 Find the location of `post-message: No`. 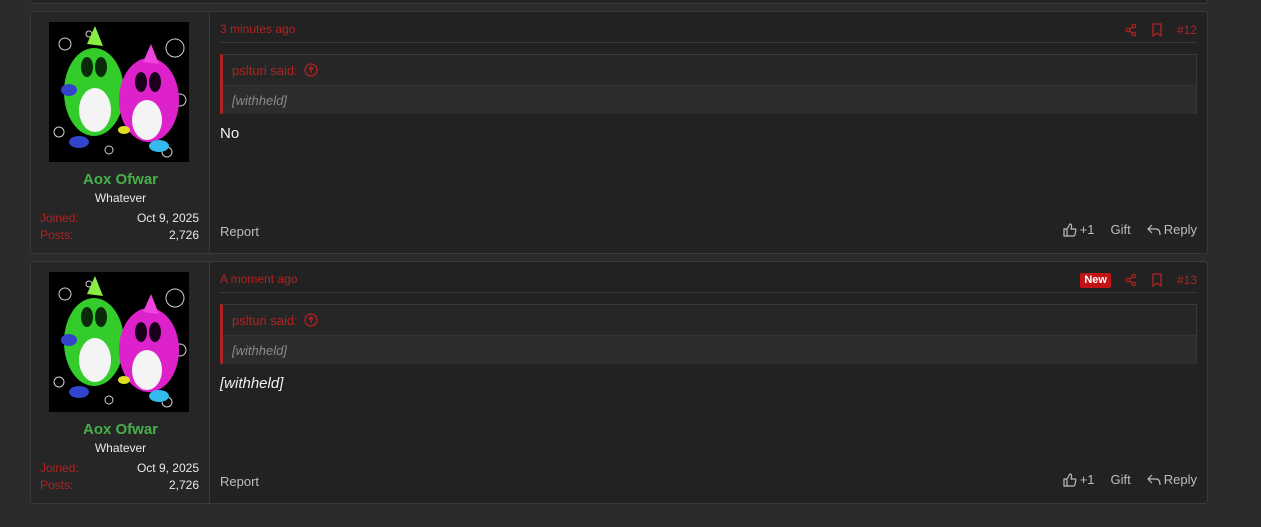

post-message: No is located at coordinates (230, 133).